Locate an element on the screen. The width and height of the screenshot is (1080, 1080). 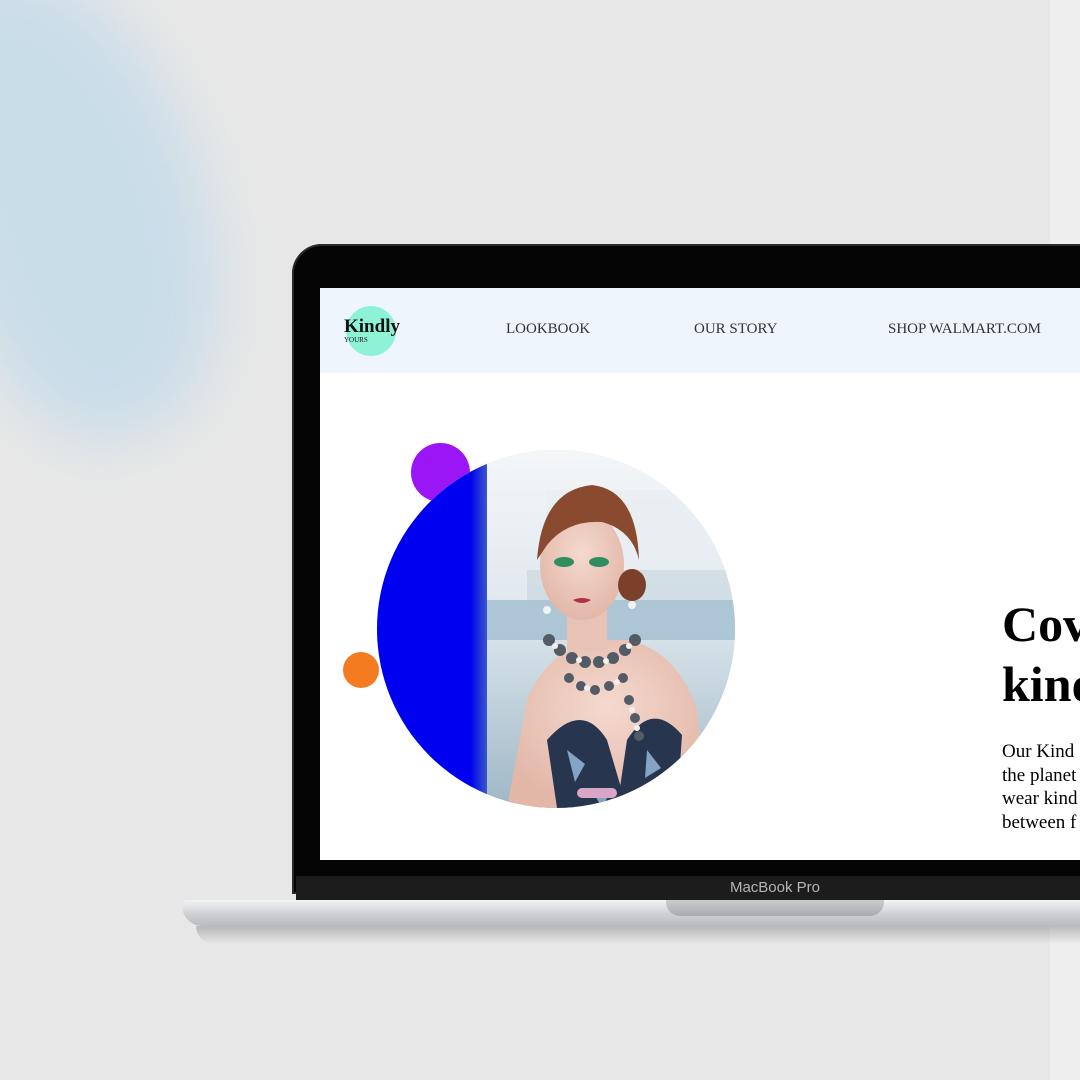
hero-photo is located at coordinates (556, 629).